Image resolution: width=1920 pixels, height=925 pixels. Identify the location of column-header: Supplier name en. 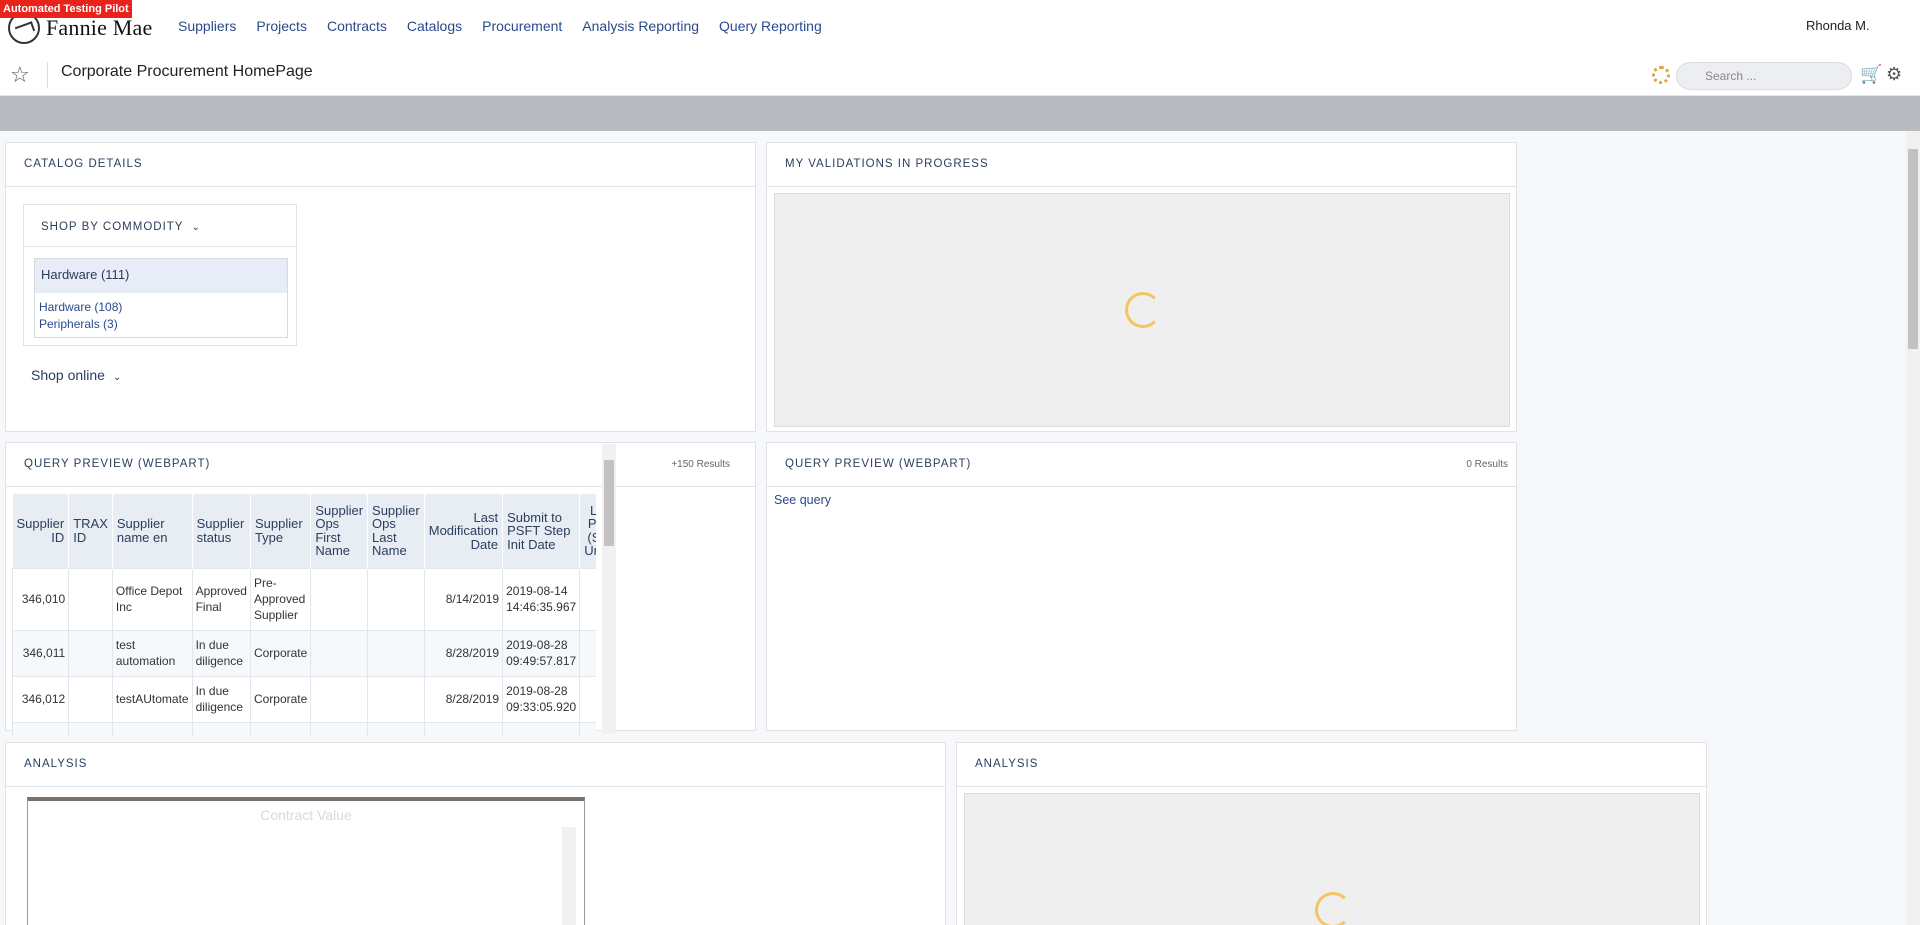
(152, 531).